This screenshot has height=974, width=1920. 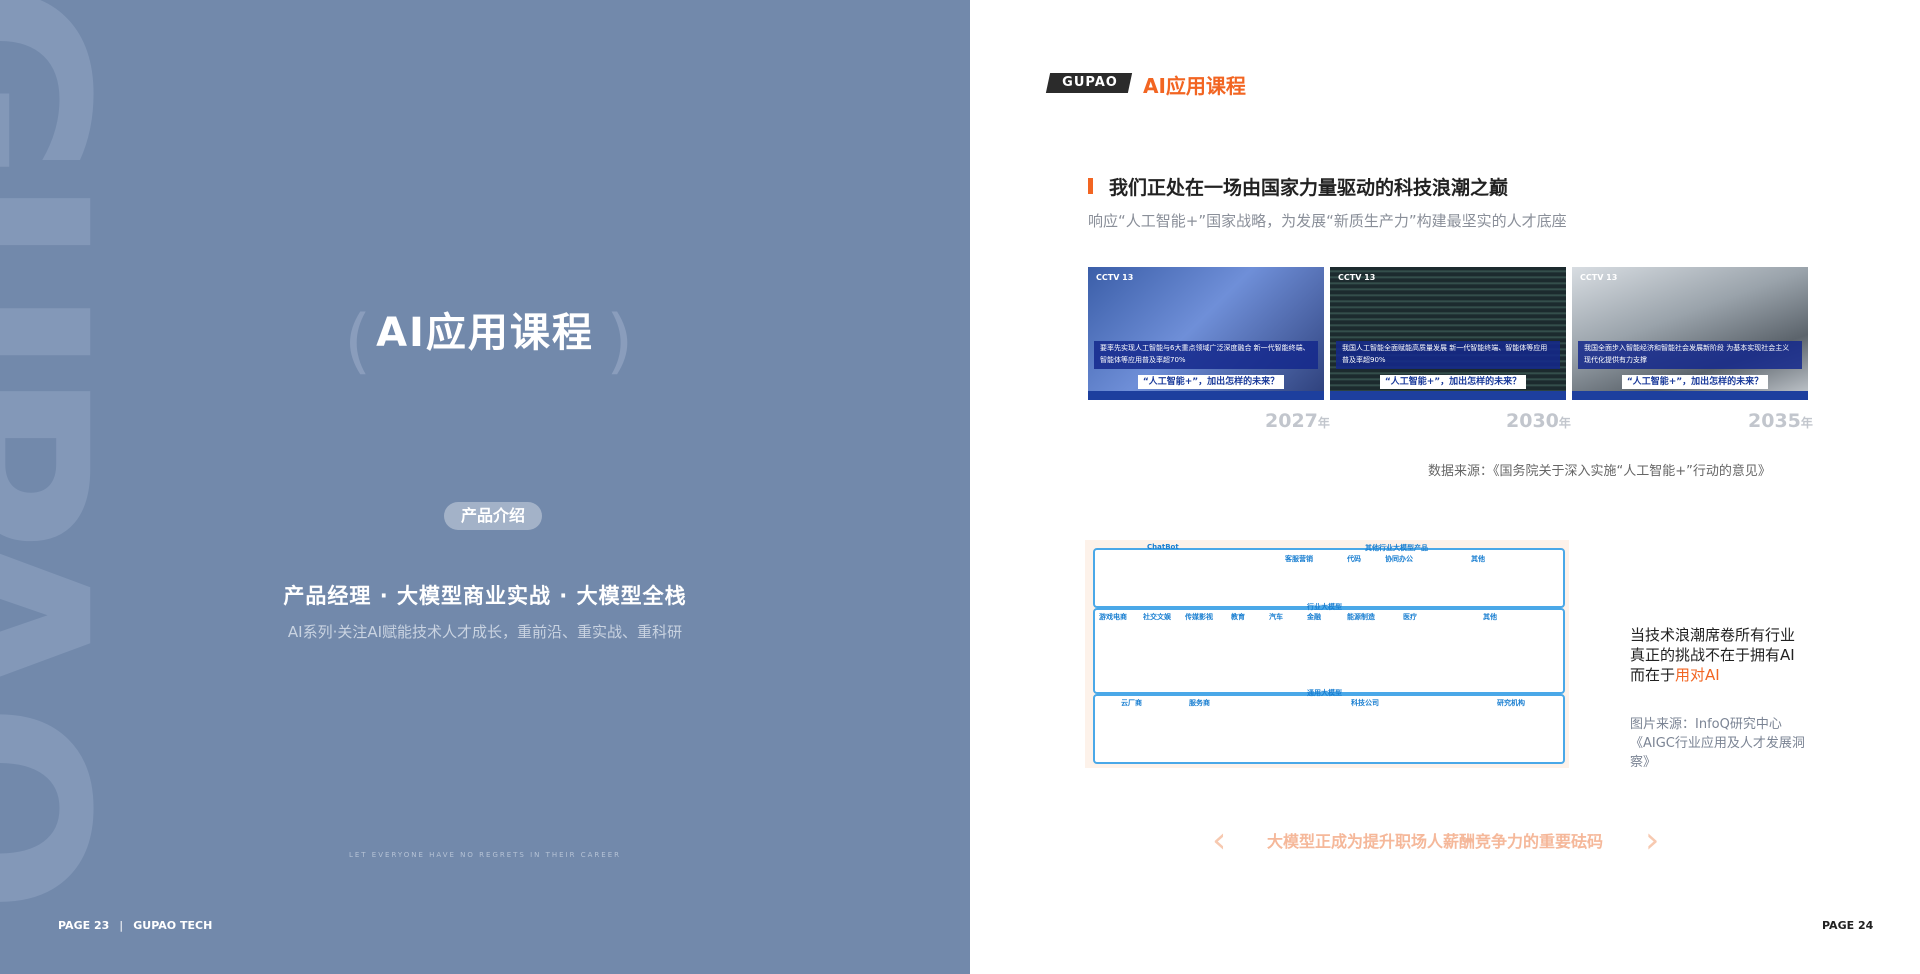 What do you see at coordinates (84, 925) in the screenshot?
I see `page-number: PAGE 23` at bounding box center [84, 925].